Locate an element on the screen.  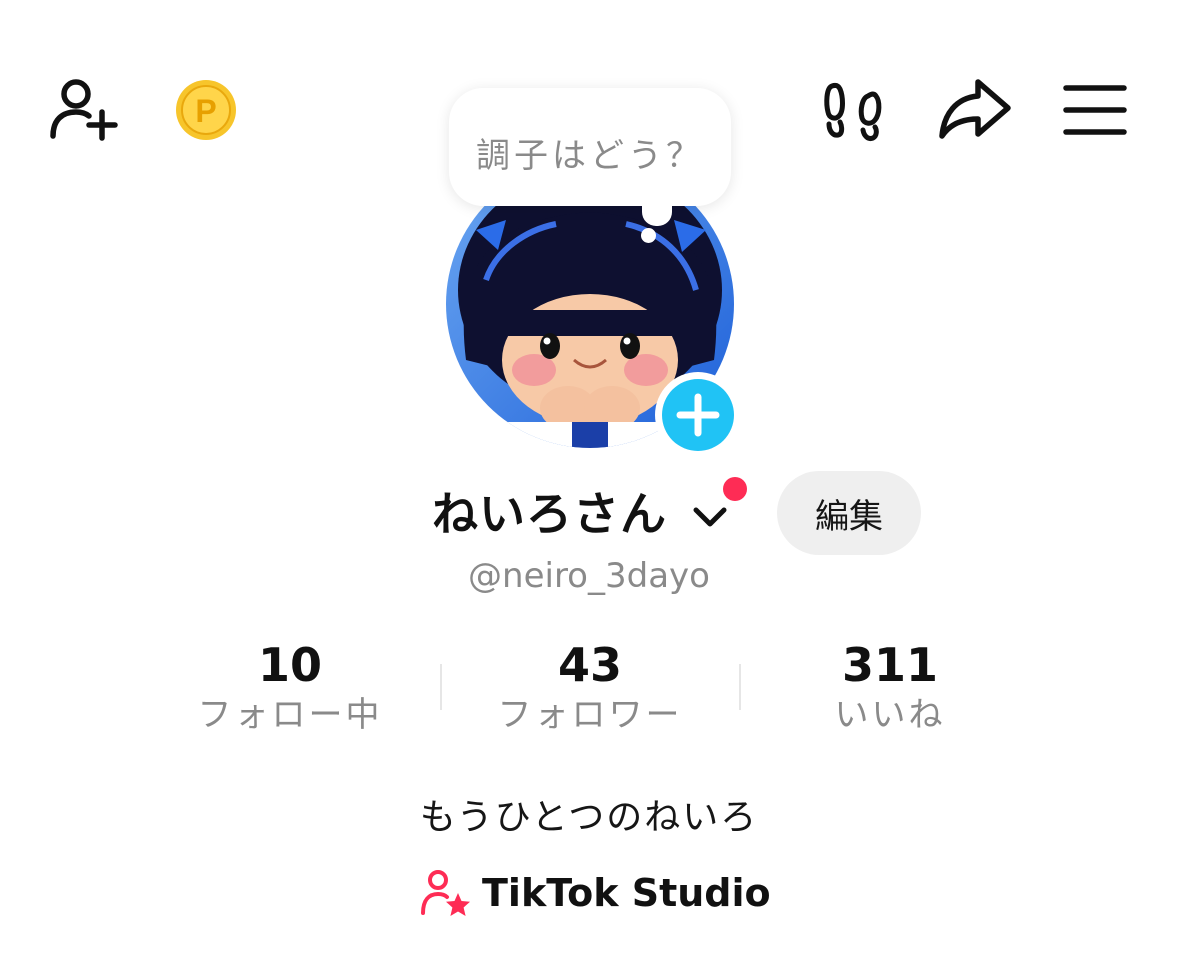
profile-bio: もうひとつのねいろ is located at coordinates (589, 817).